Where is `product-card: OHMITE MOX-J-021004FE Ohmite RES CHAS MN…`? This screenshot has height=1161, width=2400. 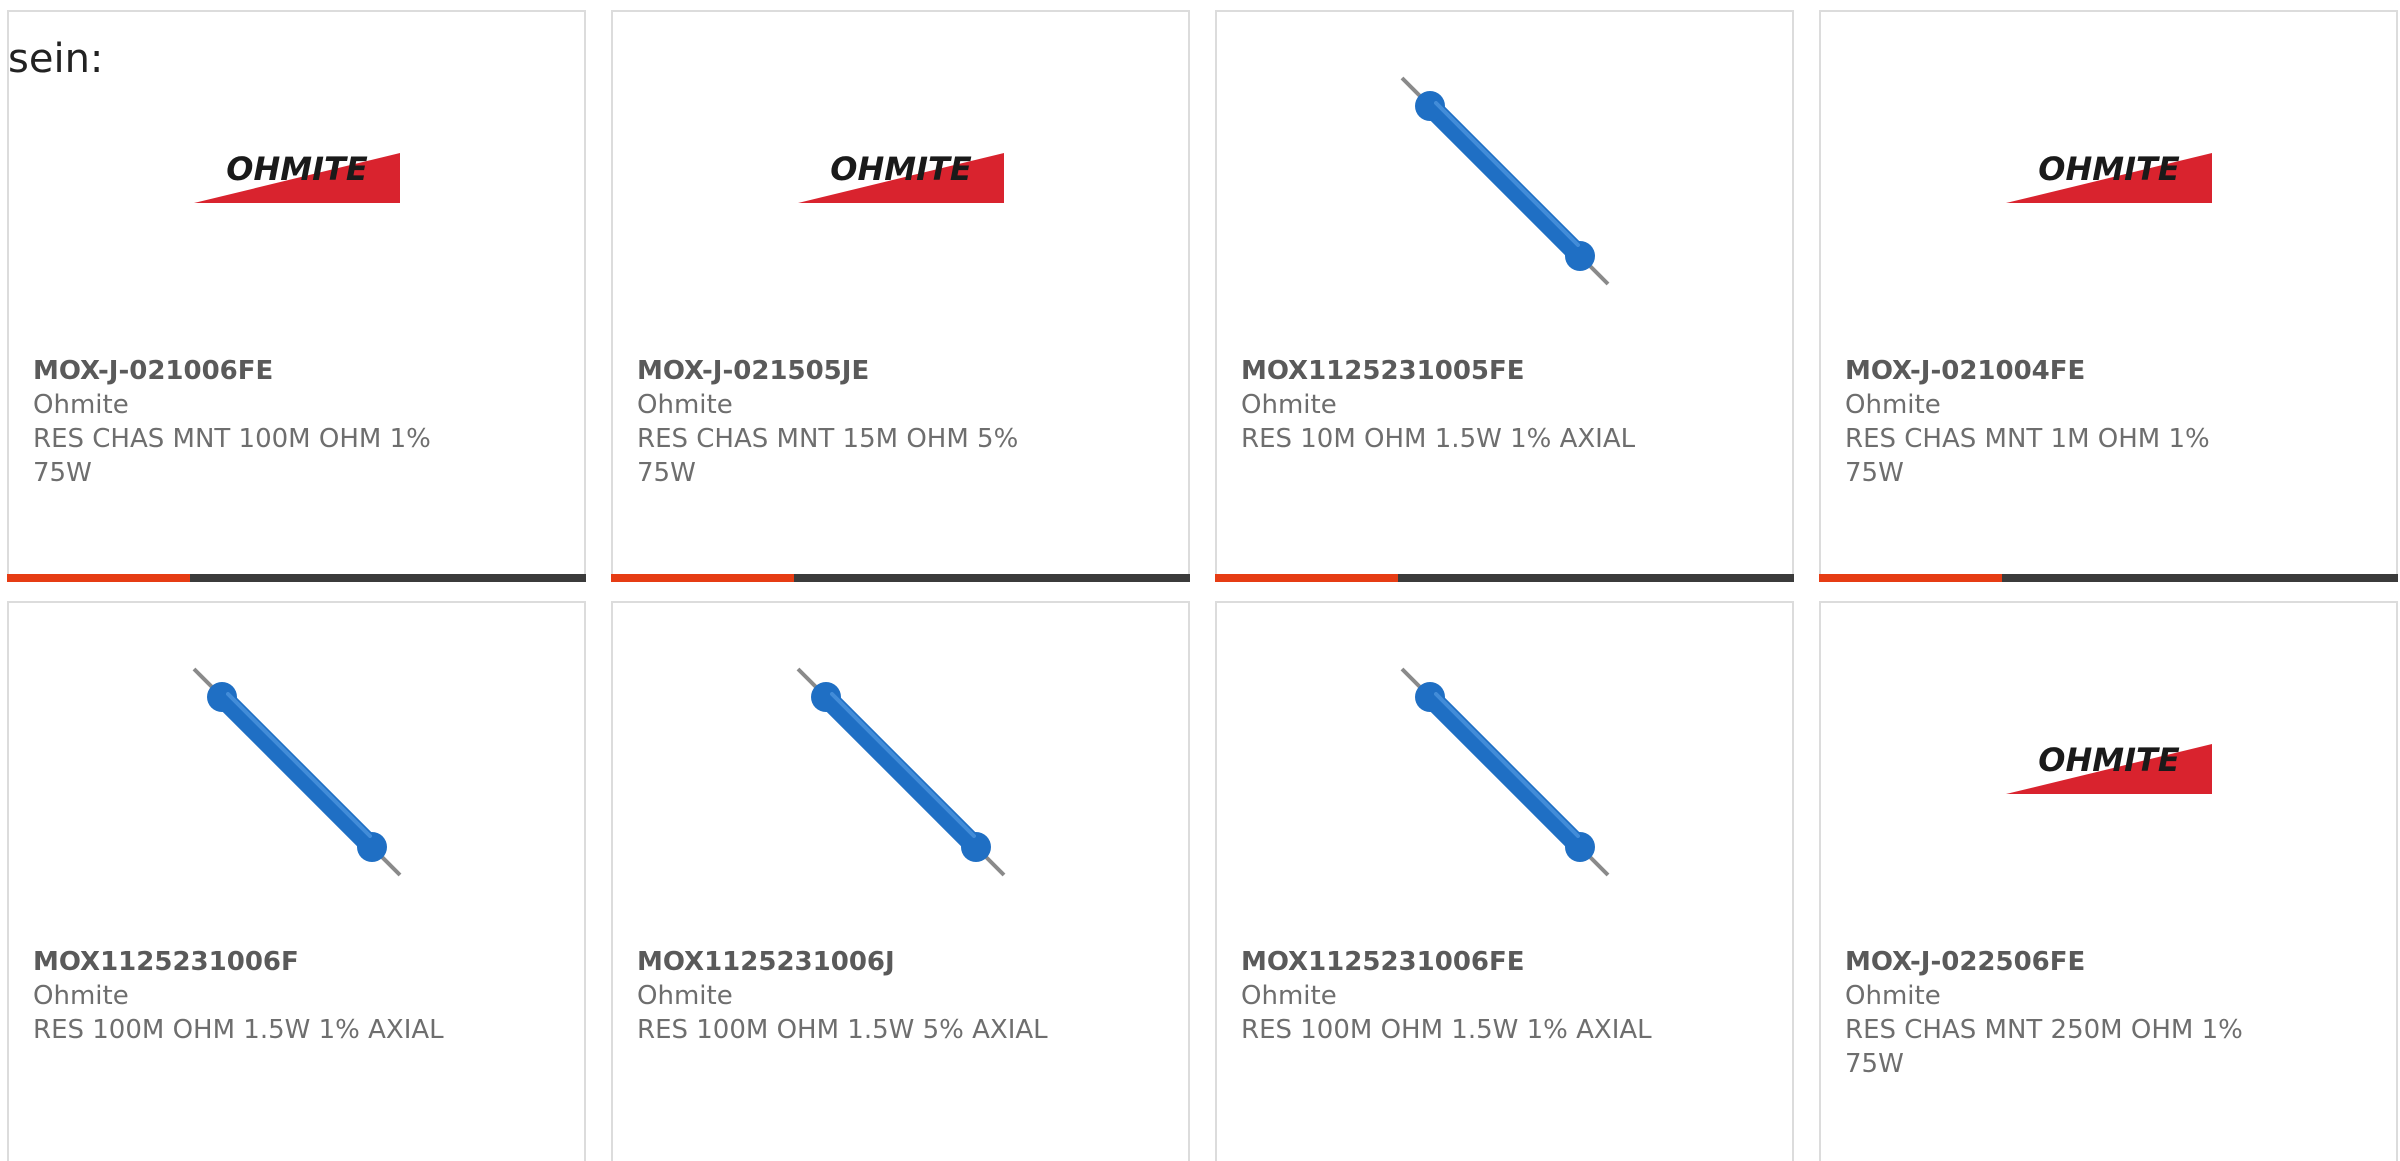 product-card: OHMITE MOX-J-021004FE Ohmite RES CHAS MN… is located at coordinates (2108, 296).